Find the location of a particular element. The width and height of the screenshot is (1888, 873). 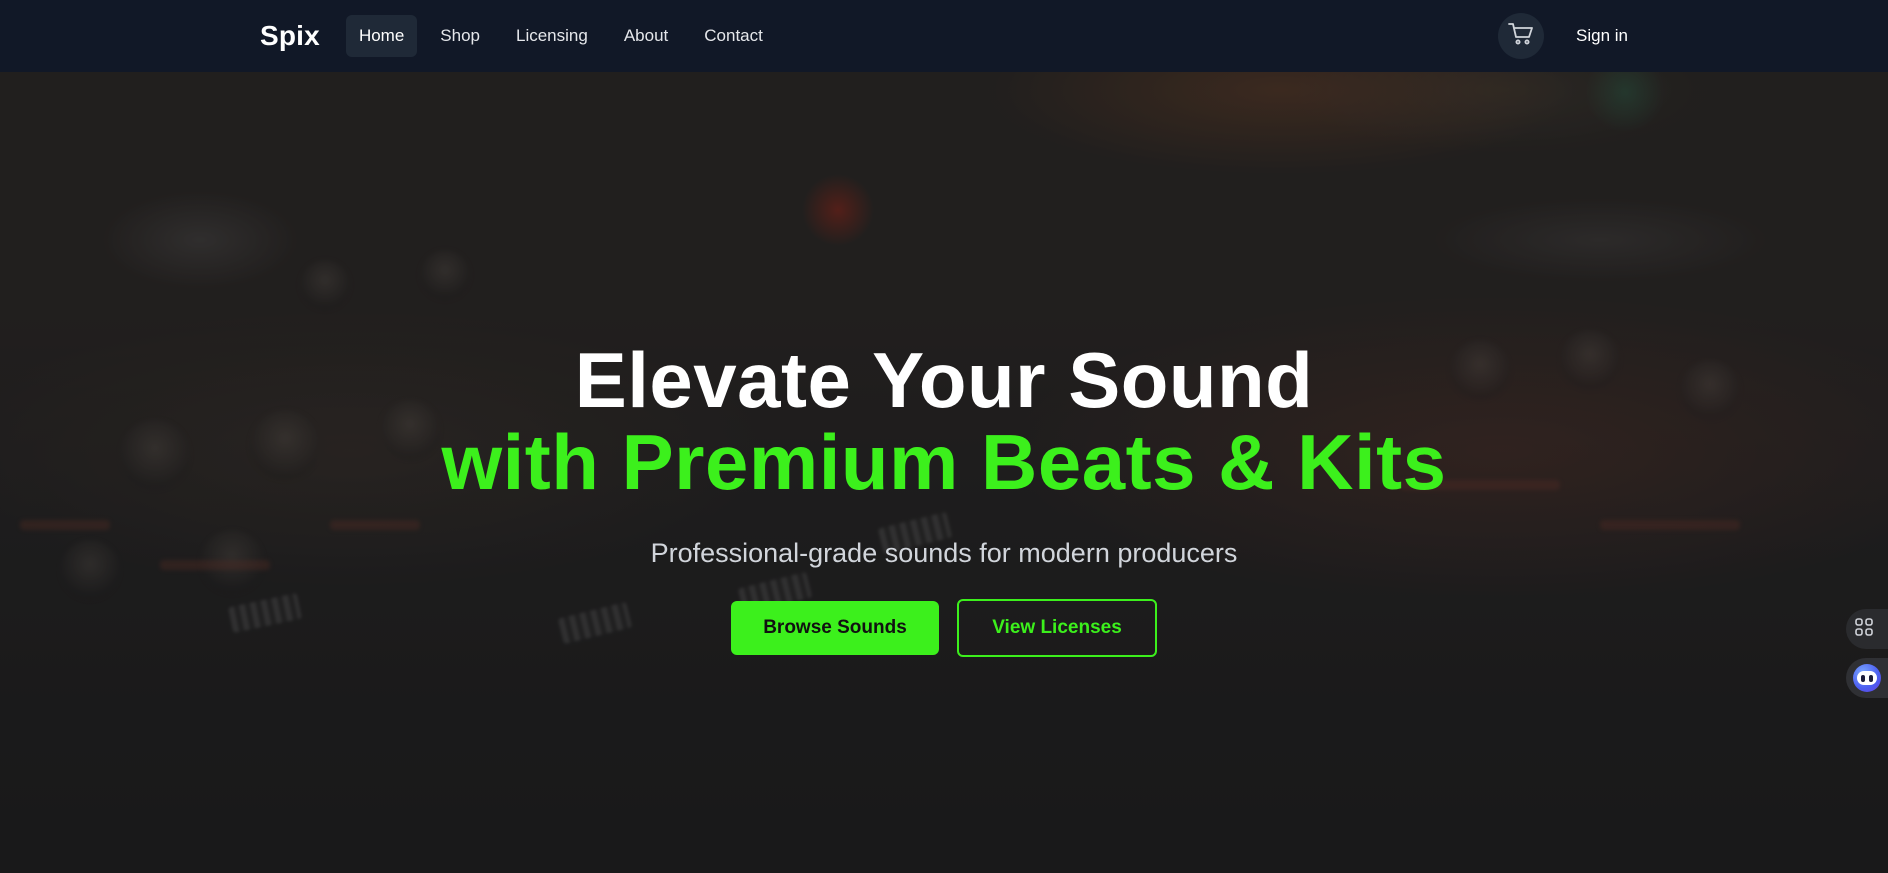

nav-link-home: Home is located at coordinates (381, 36).